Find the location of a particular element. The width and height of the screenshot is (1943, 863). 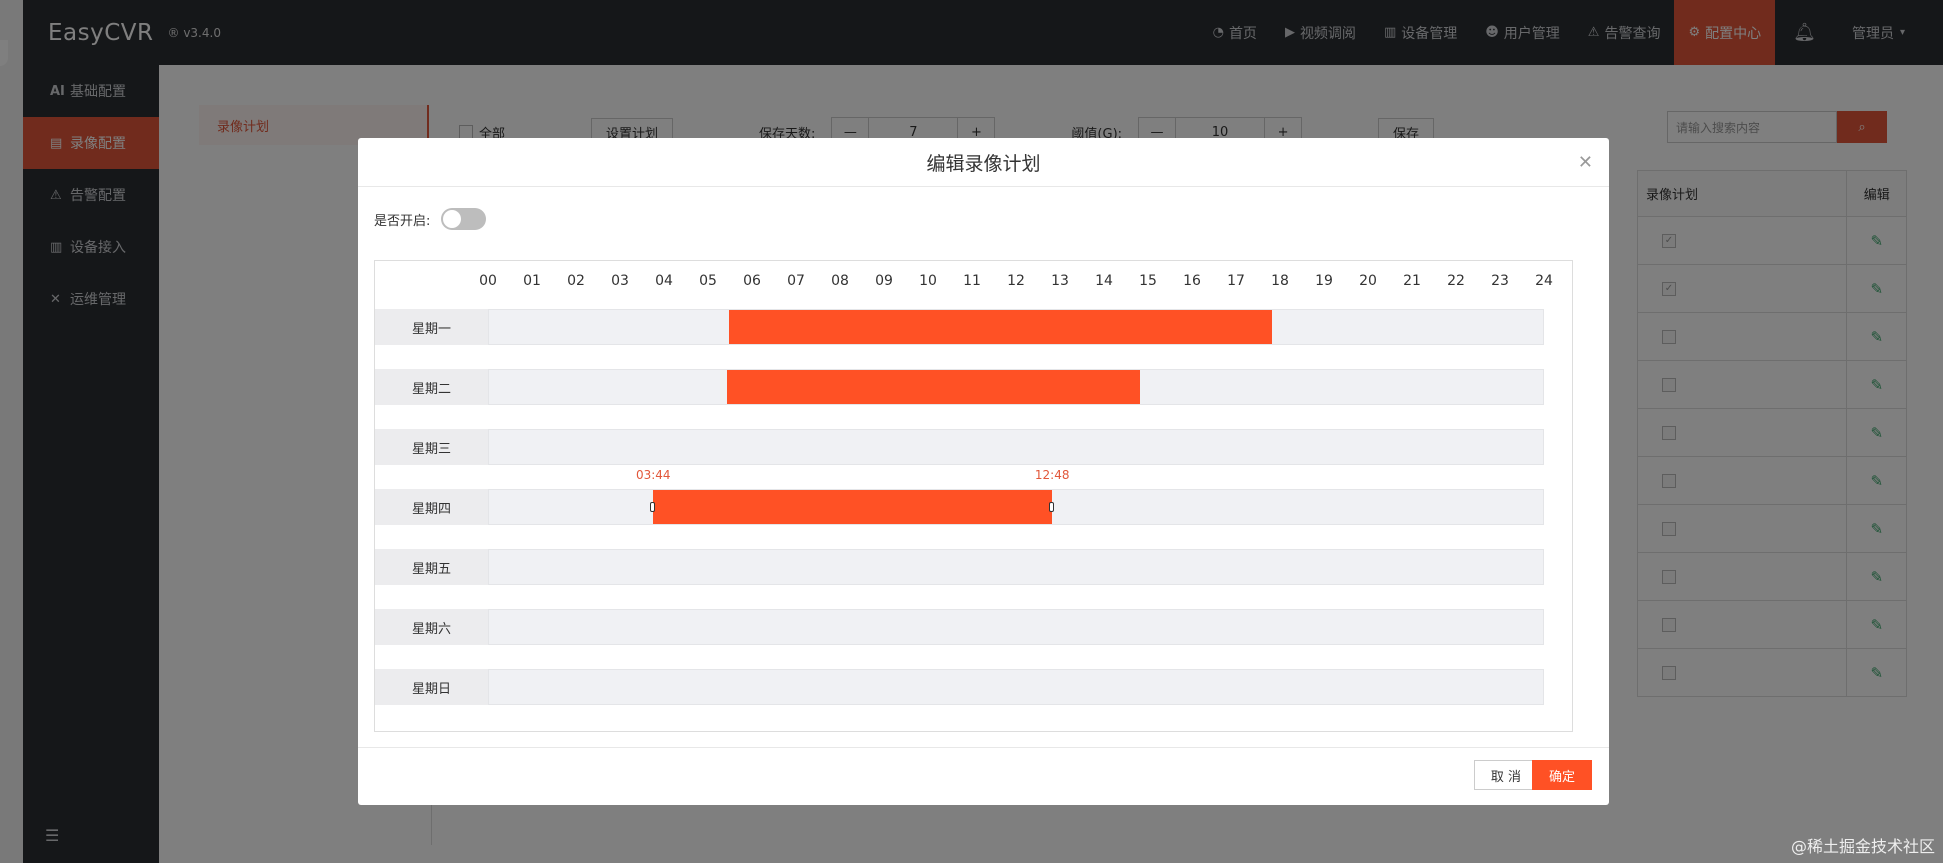

day-row: 星期一 is located at coordinates (960, 327).